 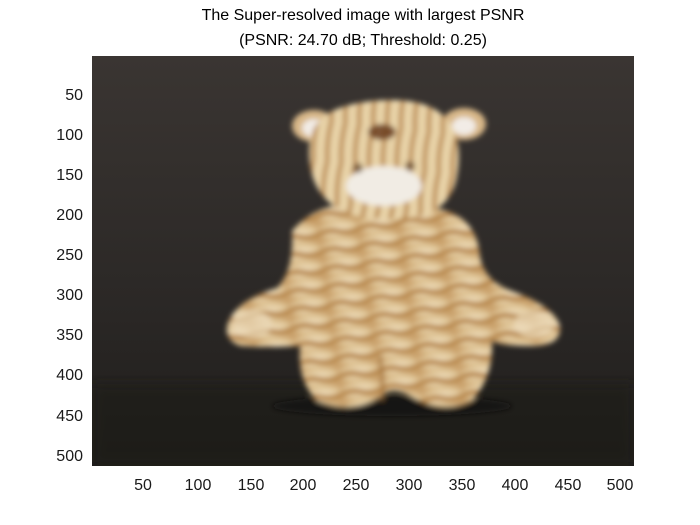 I want to click on y-tick-label: 200, so click(x=69, y=215).